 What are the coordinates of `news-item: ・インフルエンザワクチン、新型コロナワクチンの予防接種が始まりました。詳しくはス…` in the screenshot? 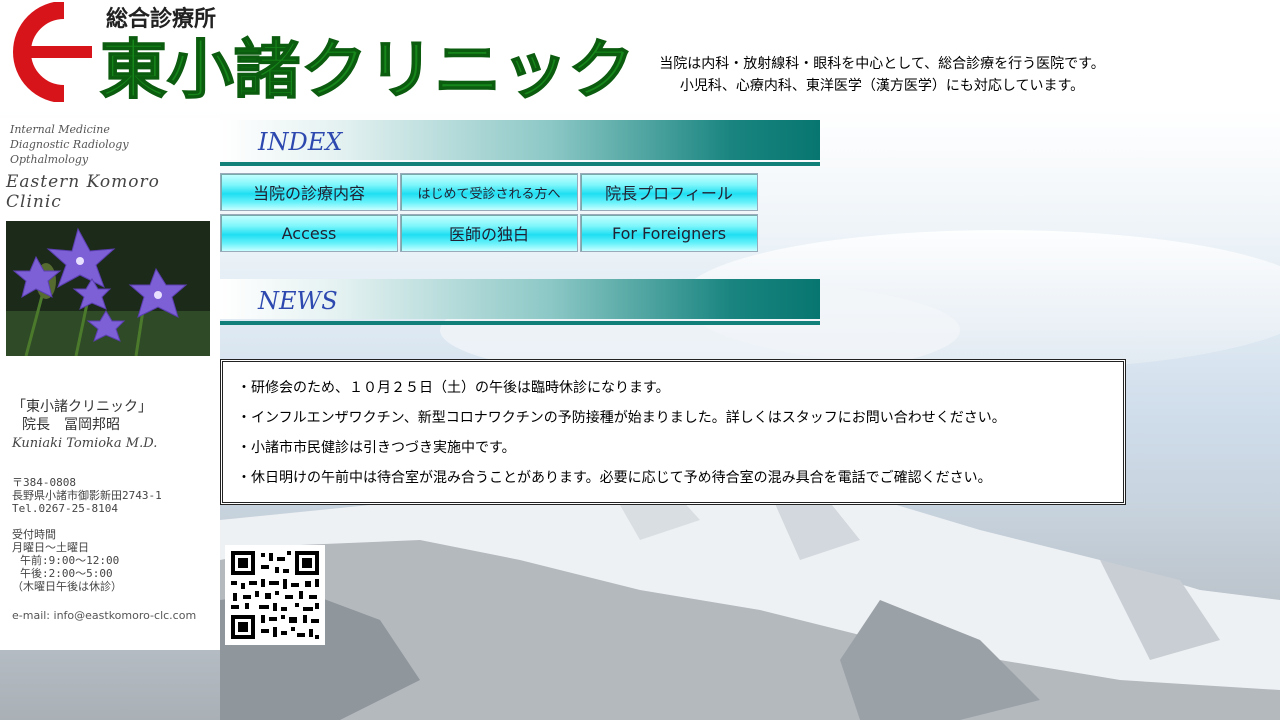 It's located at (621, 418).